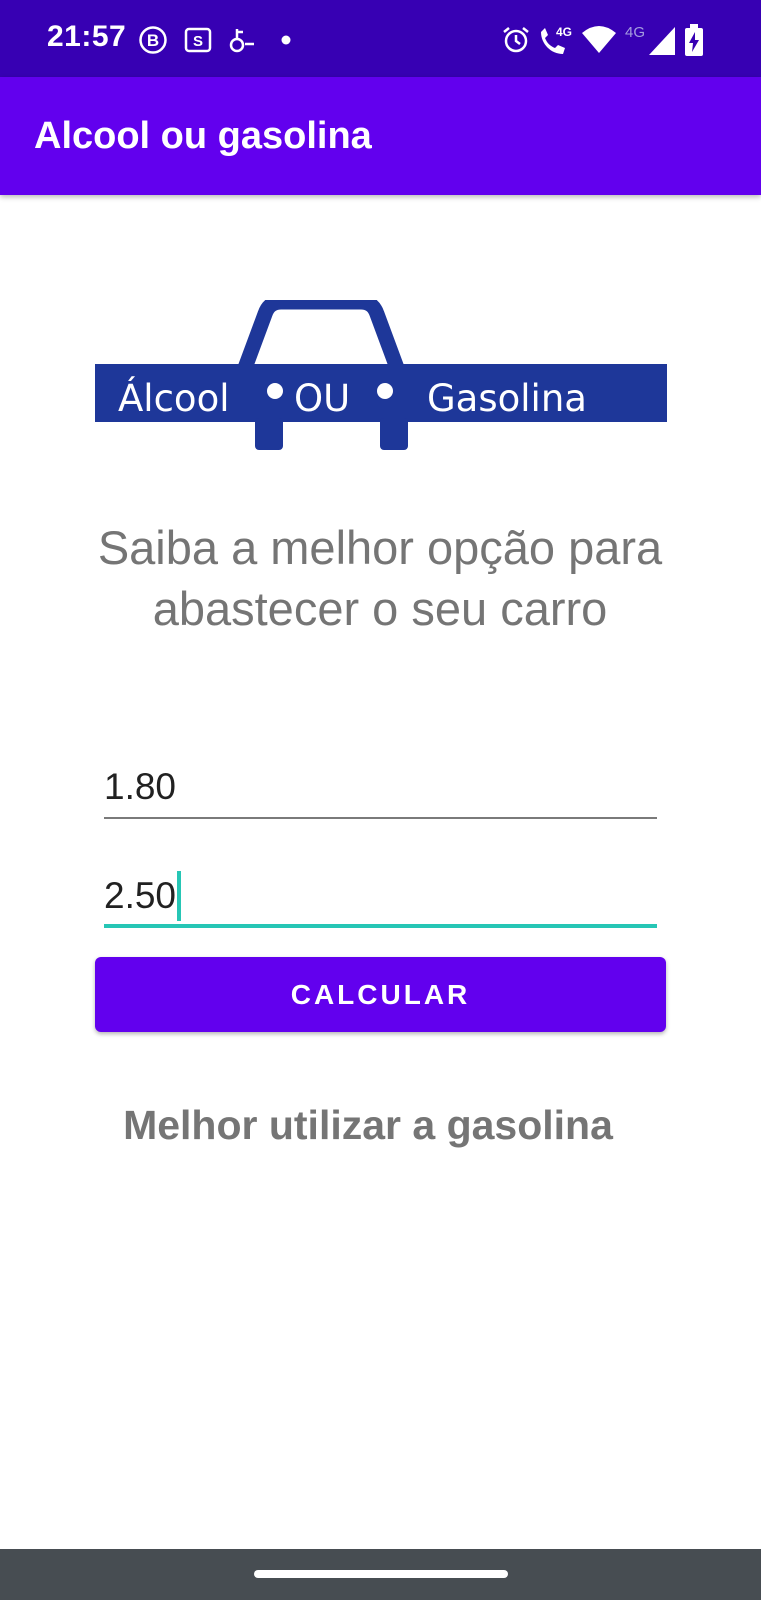 The image size is (761, 1600). I want to click on text-cursor, so click(179, 896).